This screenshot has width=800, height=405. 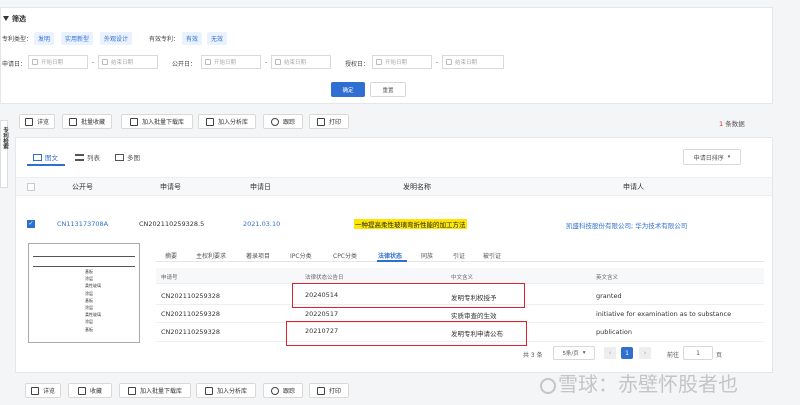 What do you see at coordinates (45, 157) in the screenshot?
I see `tab-image-text: 图文` at bounding box center [45, 157].